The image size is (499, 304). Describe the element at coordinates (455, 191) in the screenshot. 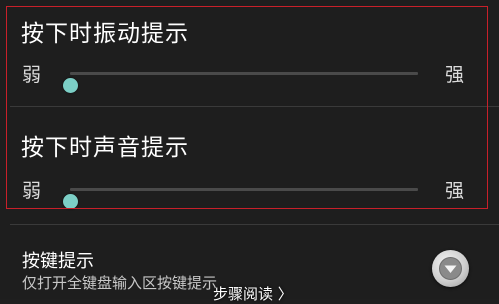

I see `sound-max-label: 强` at that location.